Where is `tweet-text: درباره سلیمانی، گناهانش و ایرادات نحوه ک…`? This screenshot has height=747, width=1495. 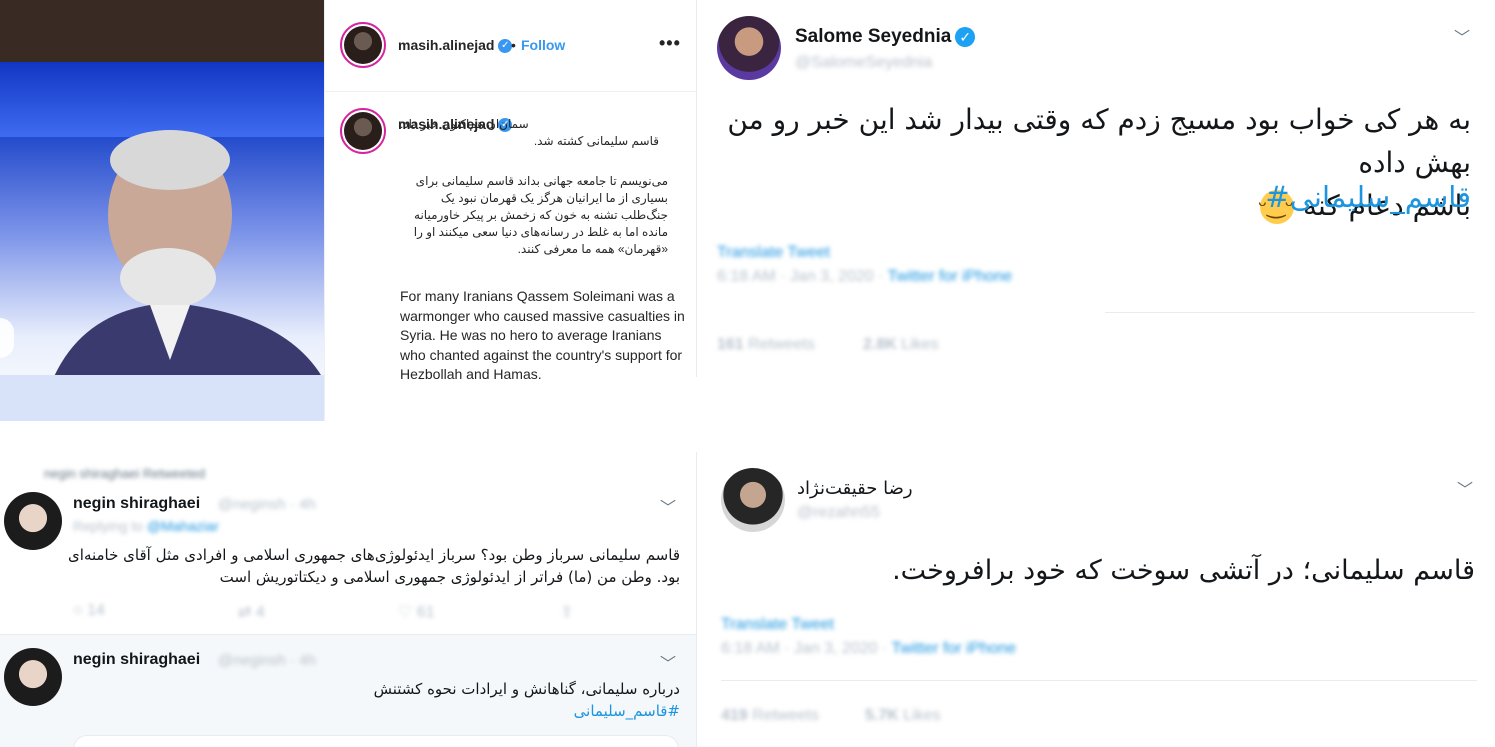
tweet-text: درباره سلیمانی، گناهانش و ایرادات نحوه ک… is located at coordinates (440, 700).